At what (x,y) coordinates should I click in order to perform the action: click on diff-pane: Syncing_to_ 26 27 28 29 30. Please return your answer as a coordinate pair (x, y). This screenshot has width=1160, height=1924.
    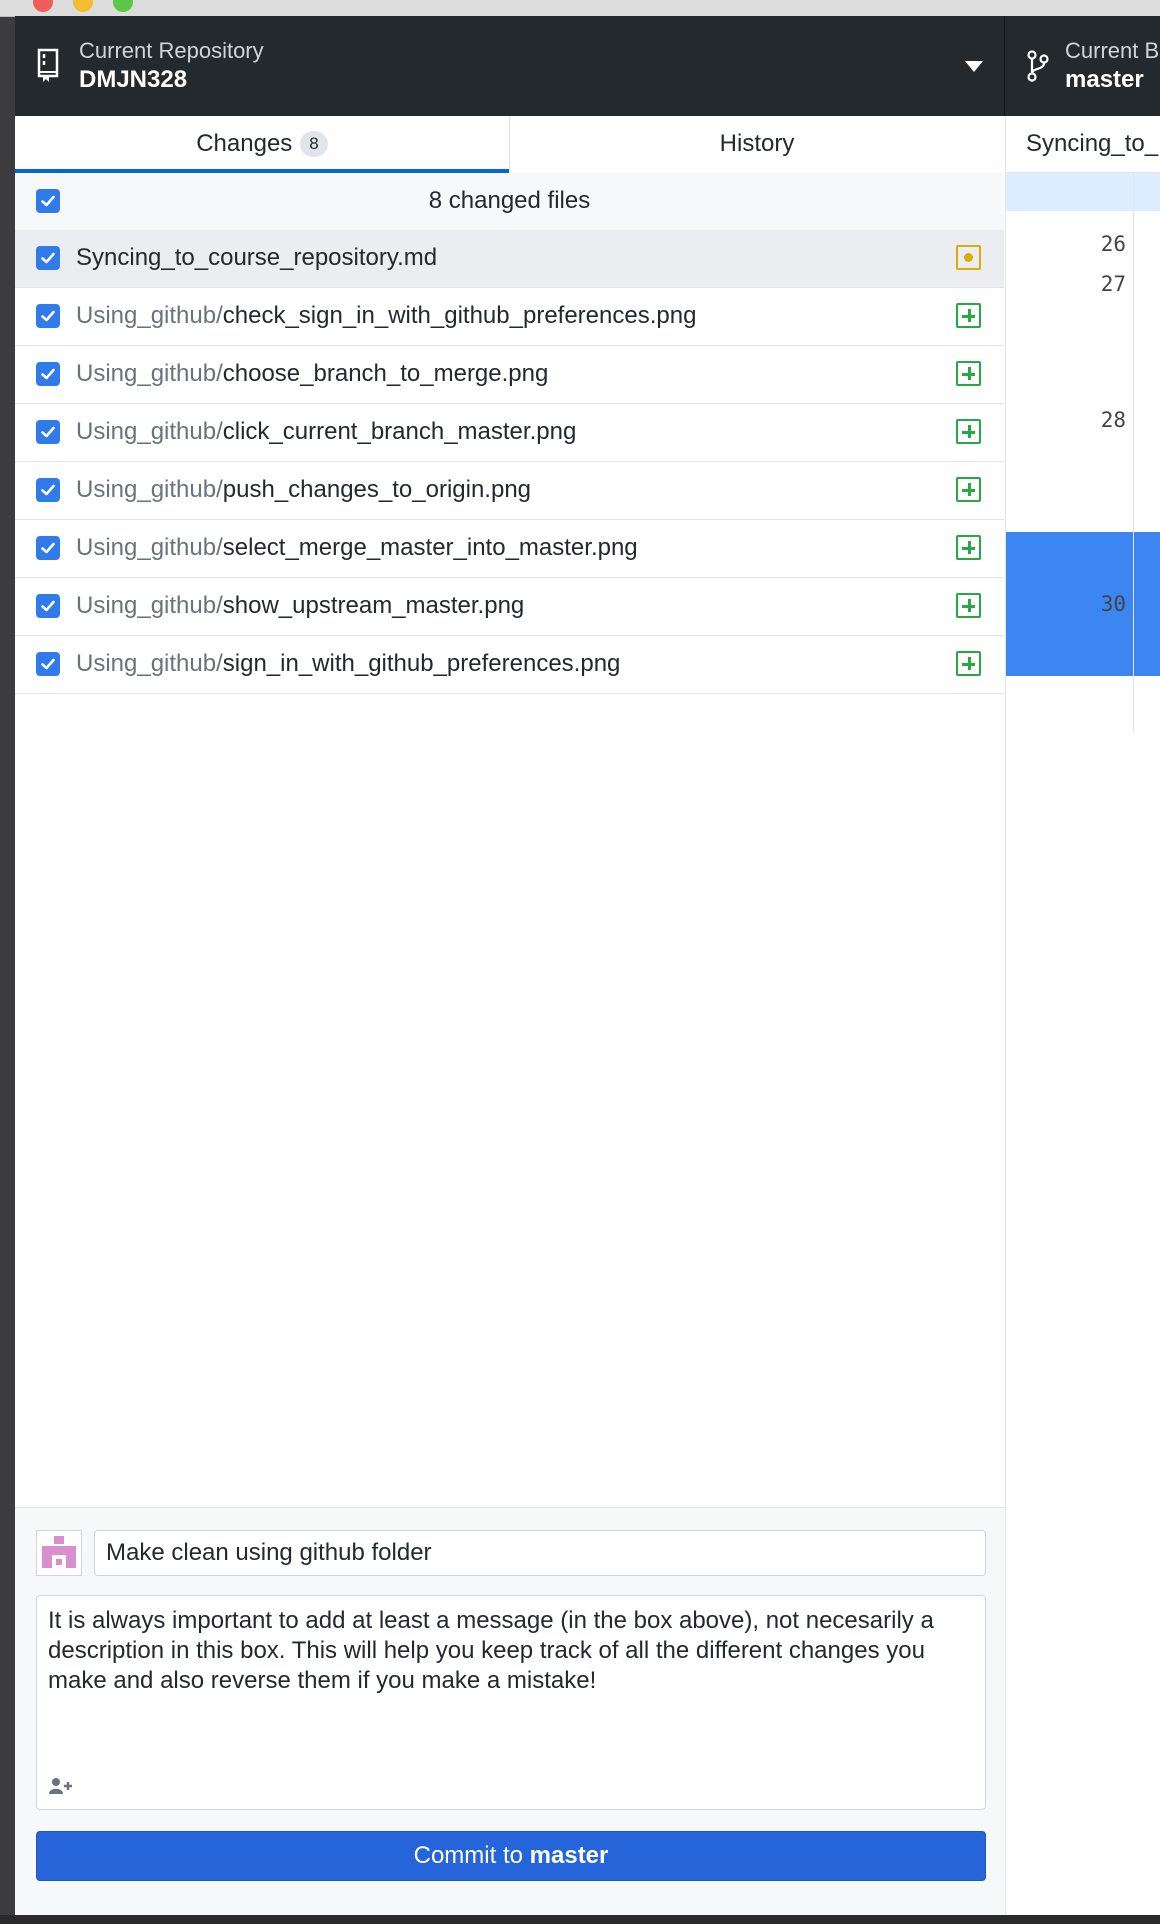
    Looking at the image, I should click on (1082, 1015).